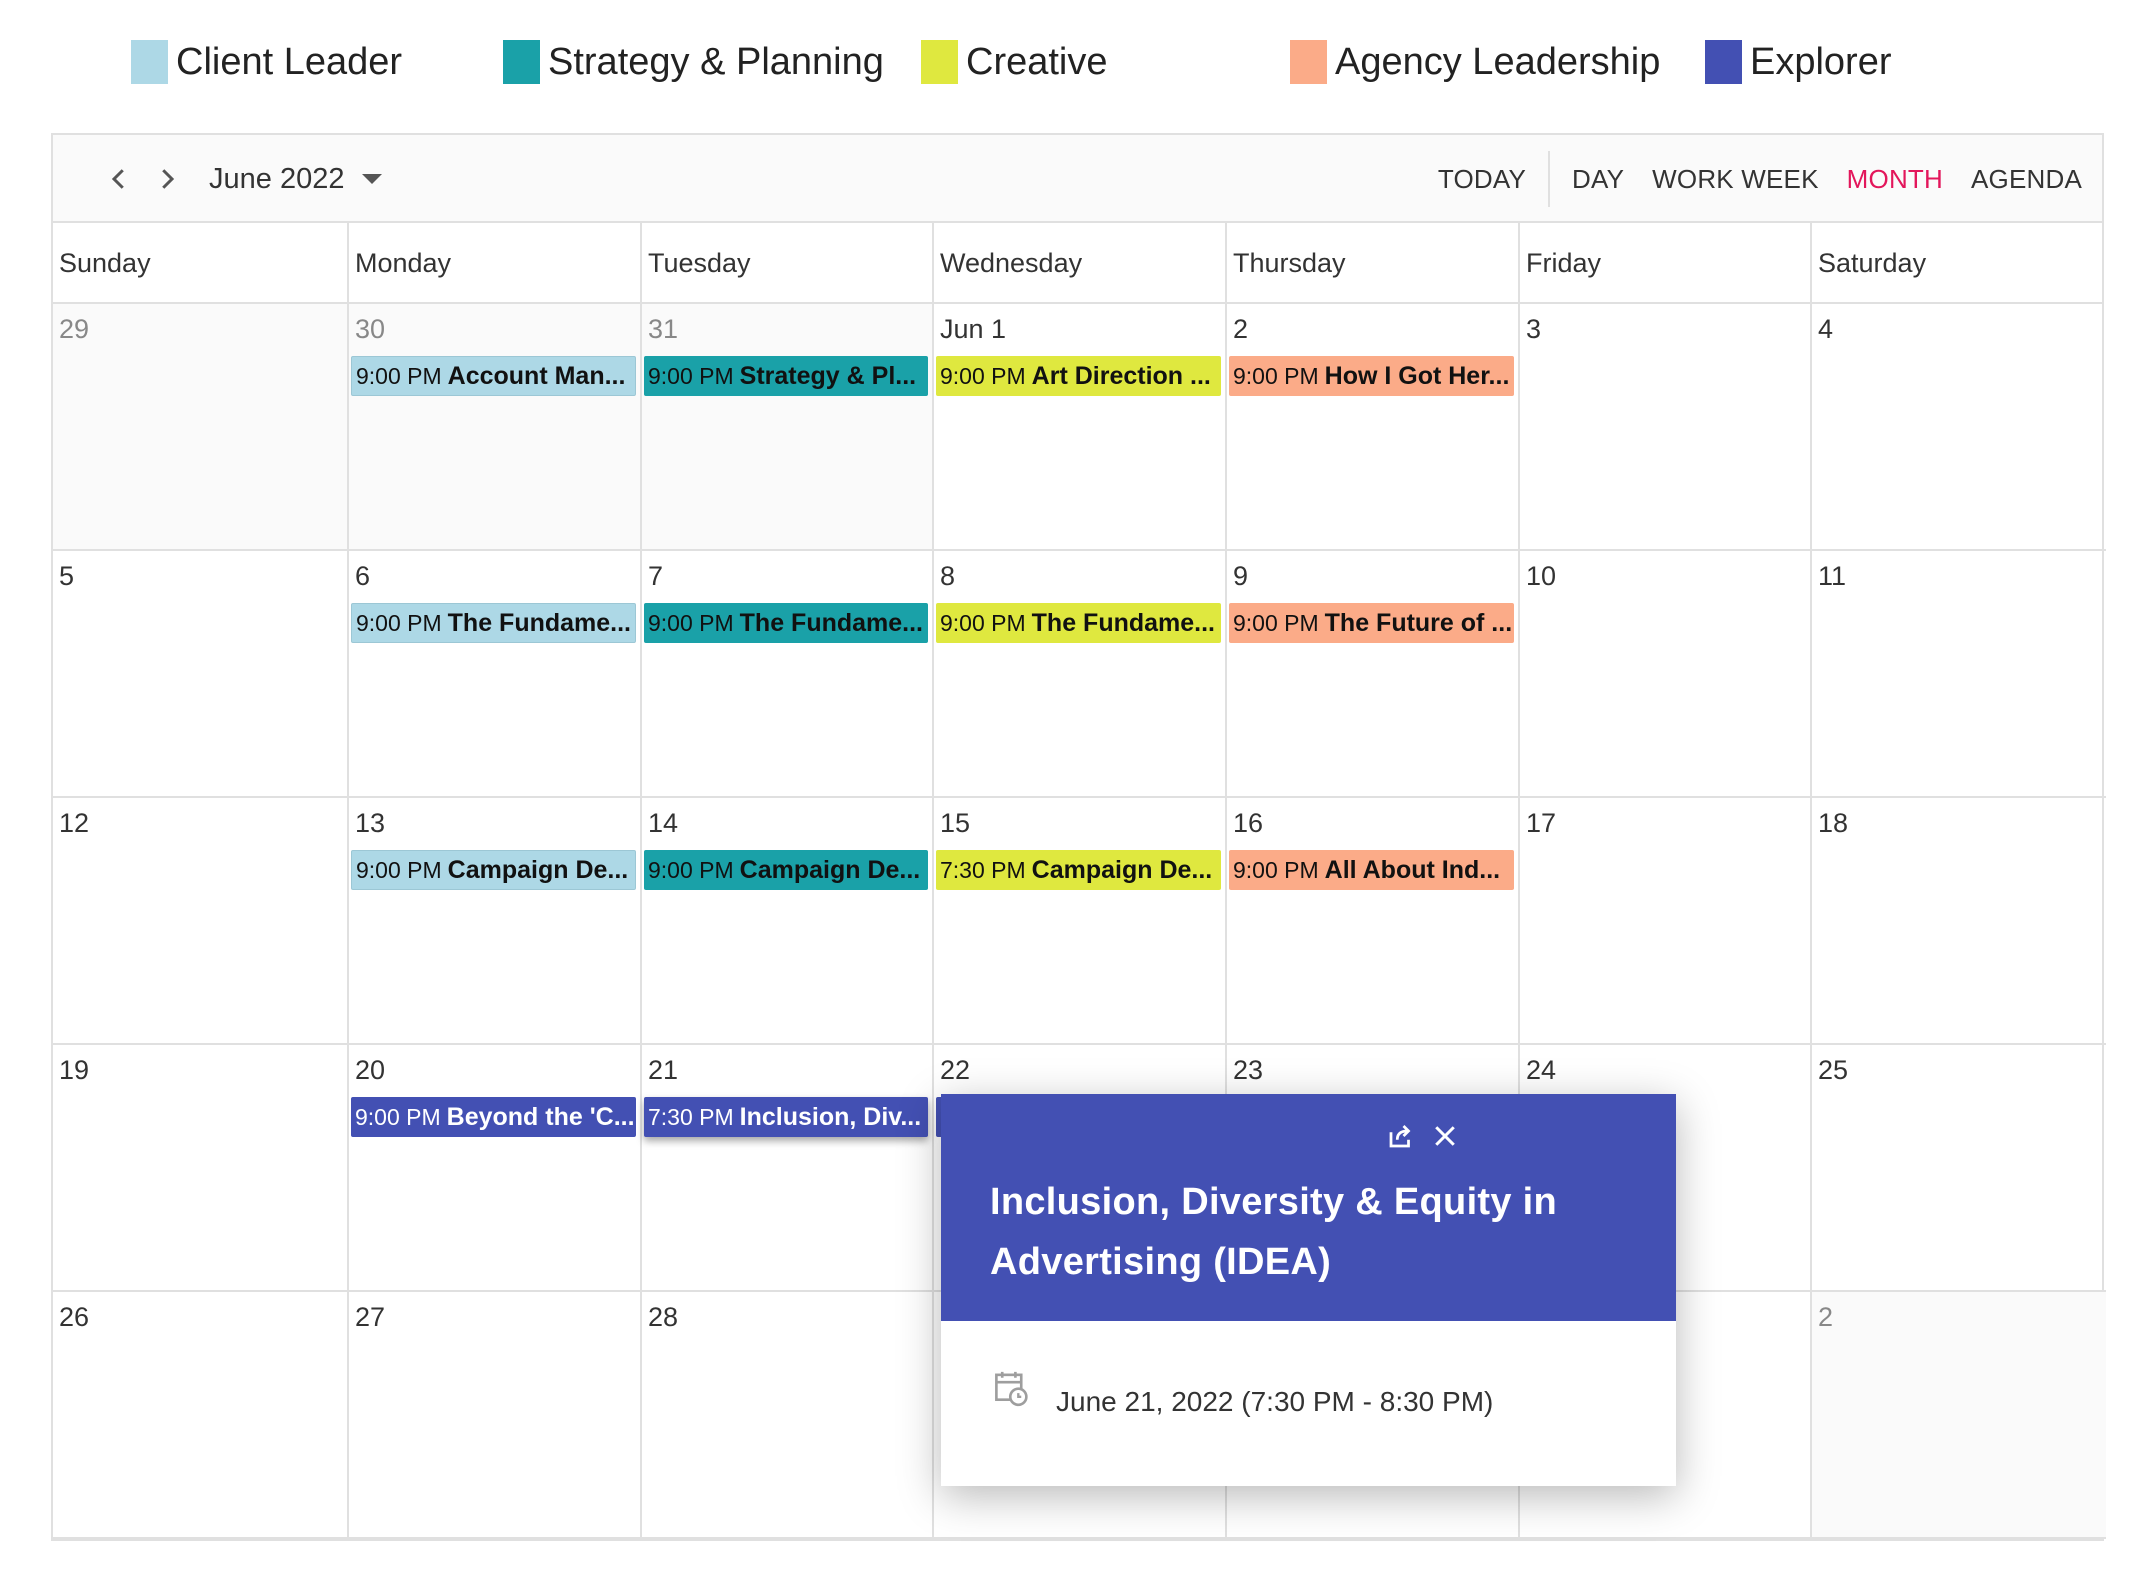  I want to click on chevron-left-icon, so click(117, 179).